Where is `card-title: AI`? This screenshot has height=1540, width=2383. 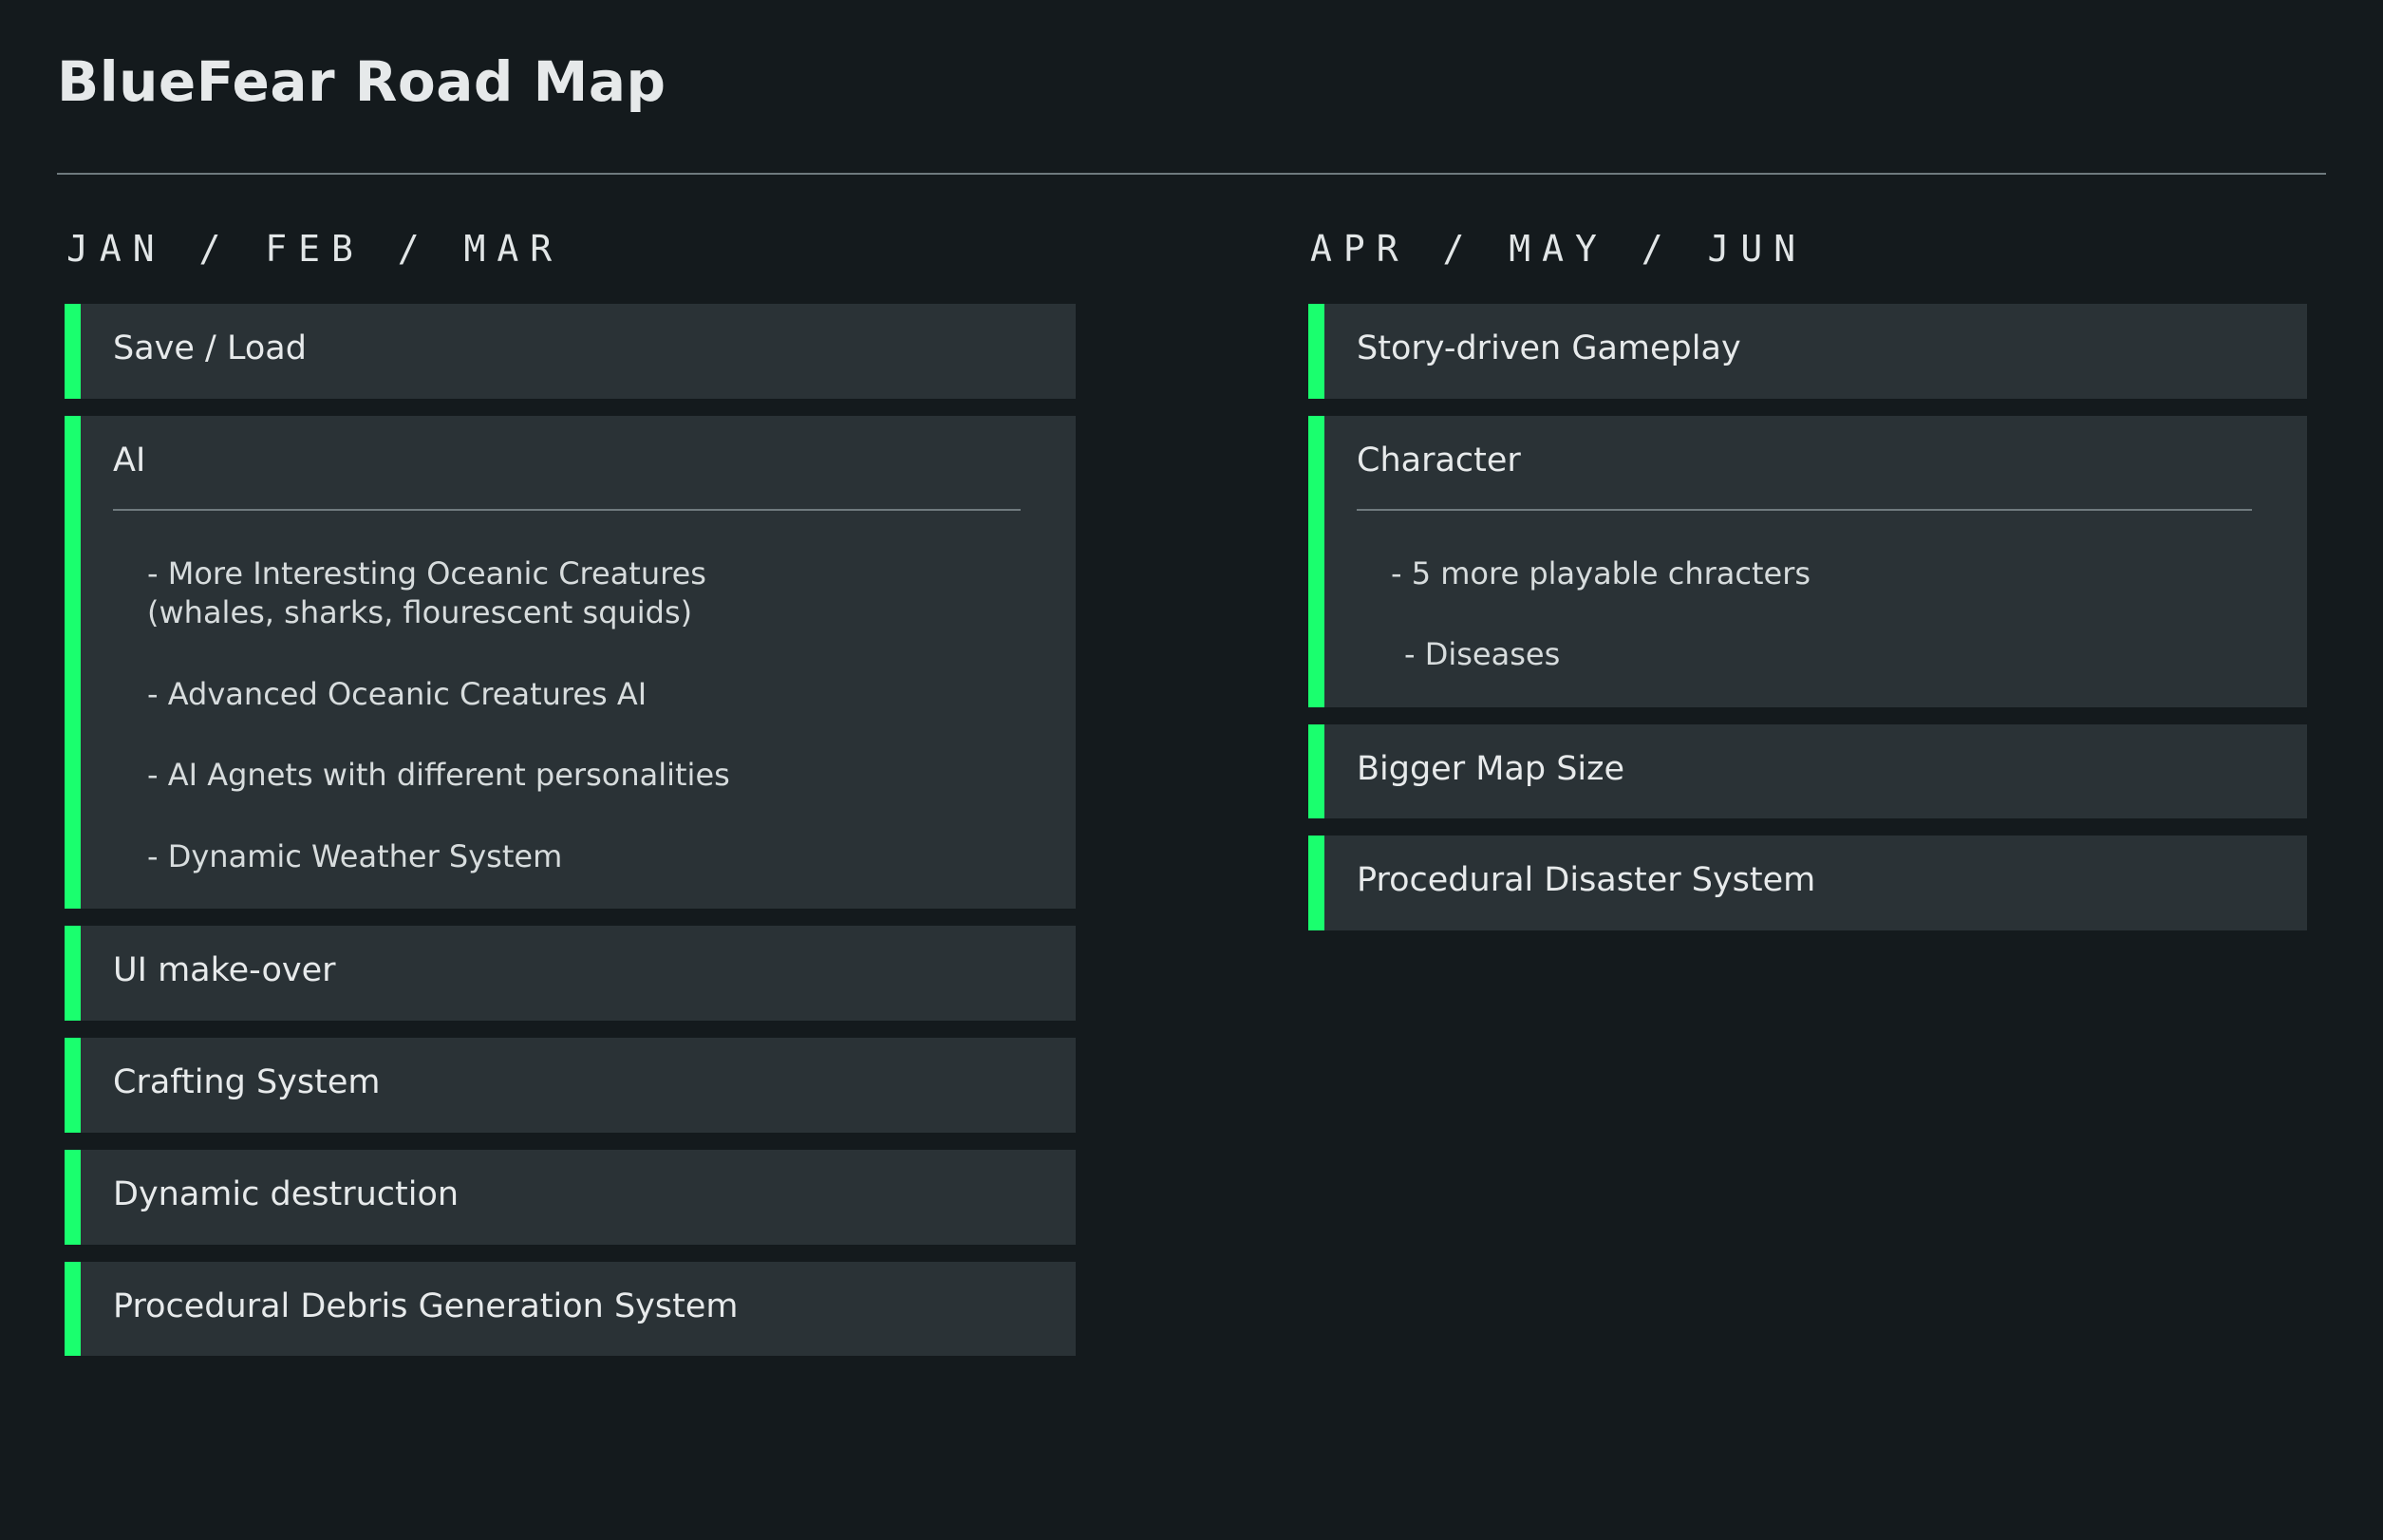
card-title: AI is located at coordinates (129, 460).